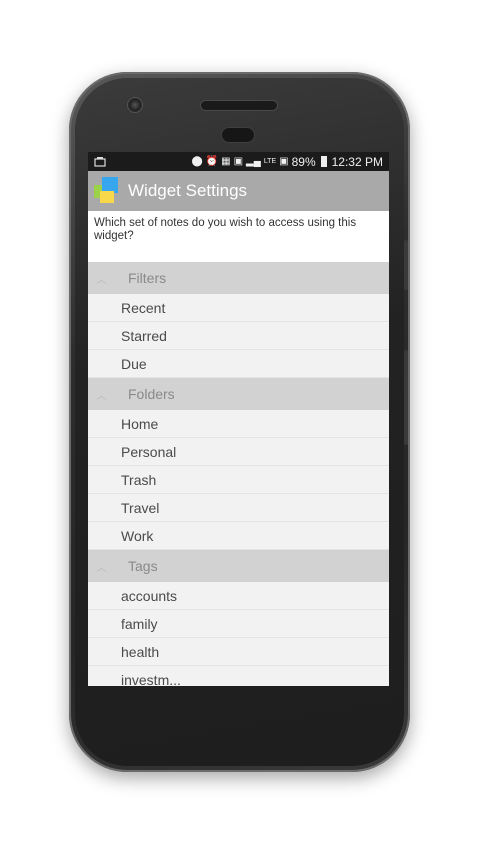  I want to click on lte-label: LTE, so click(270, 161).